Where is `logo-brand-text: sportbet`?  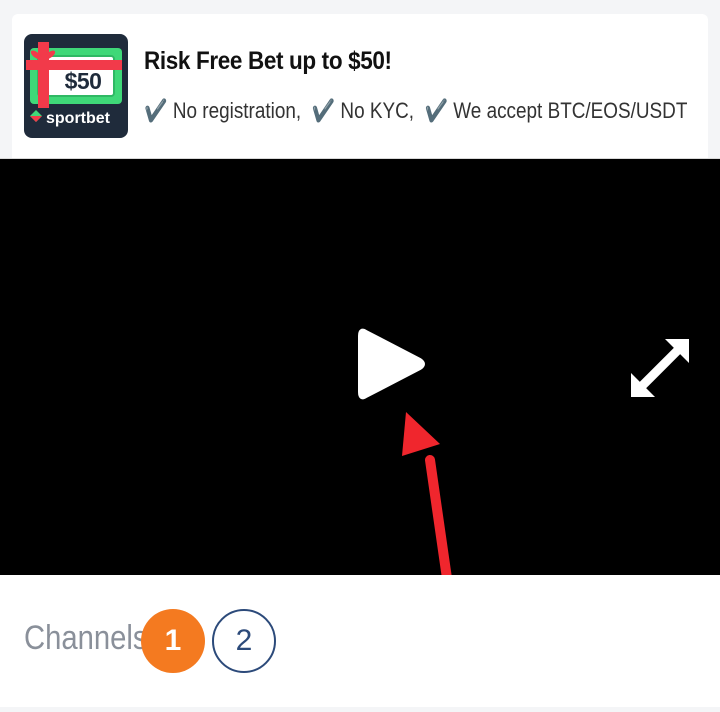 logo-brand-text: sportbet is located at coordinates (78, 118).